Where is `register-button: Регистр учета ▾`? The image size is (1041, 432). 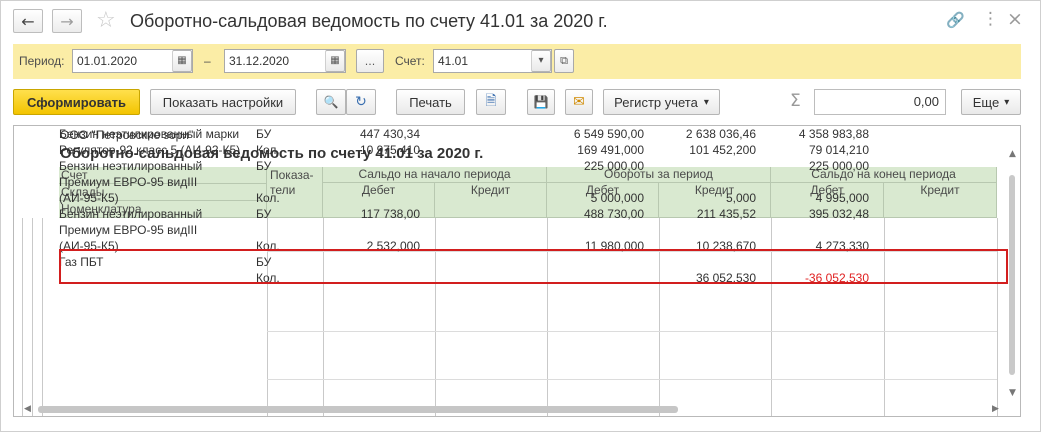
register-button: Регистр учета ▾ is located at coordinates (661, 102).